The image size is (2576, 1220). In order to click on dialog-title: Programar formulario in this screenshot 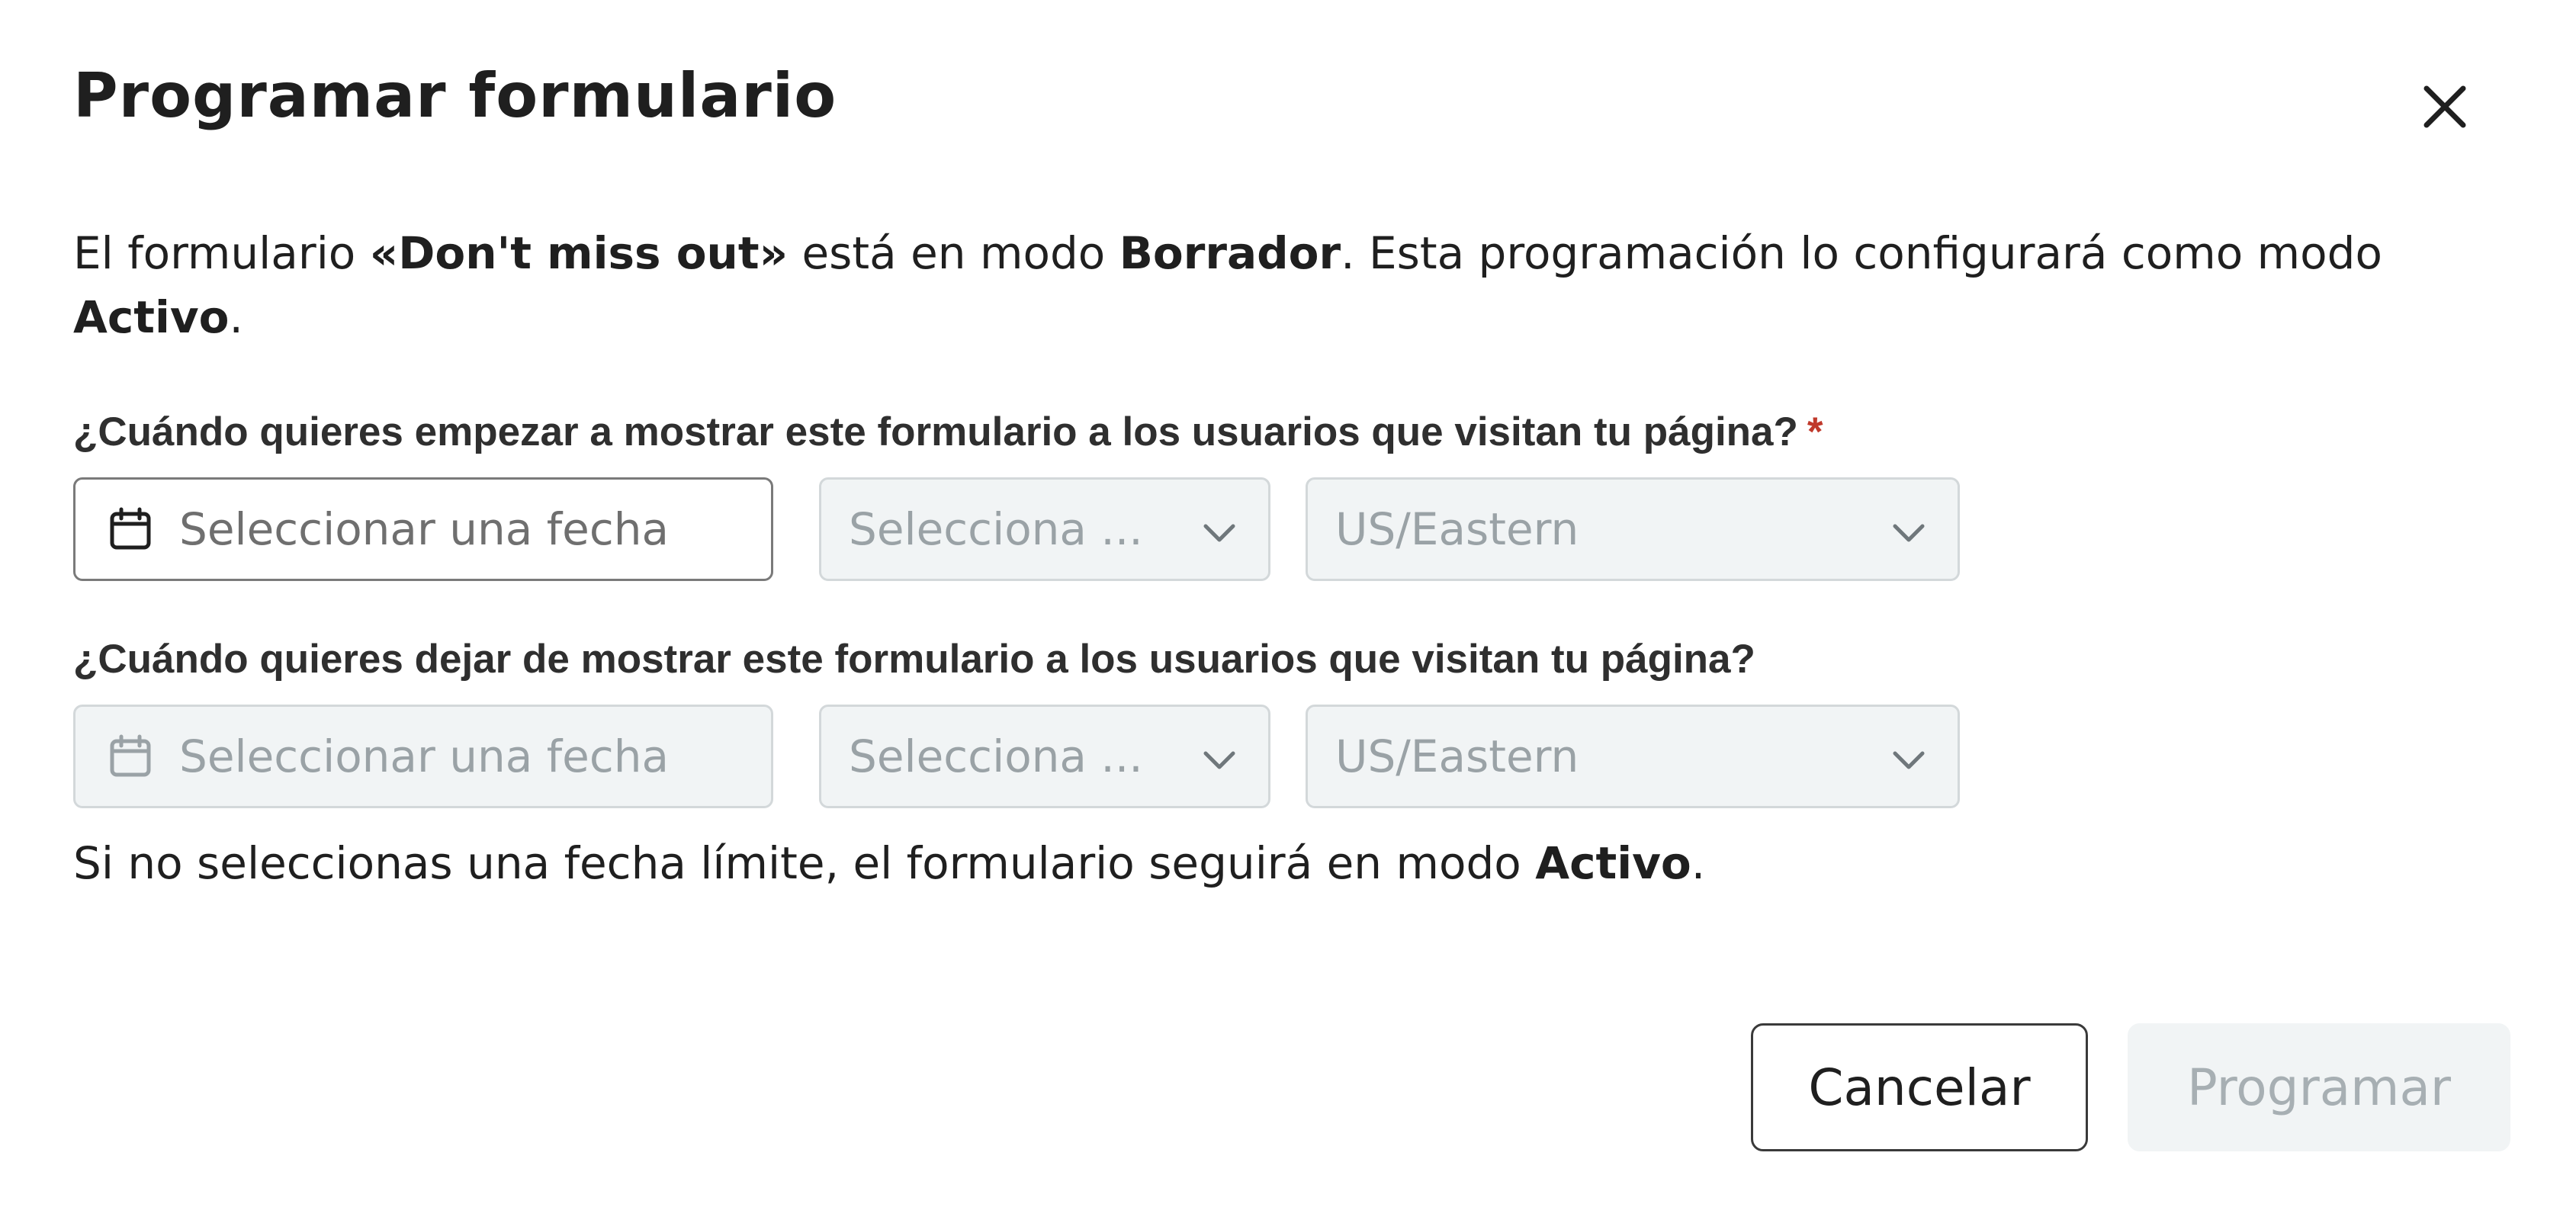, I will do `click(455, 95)`.